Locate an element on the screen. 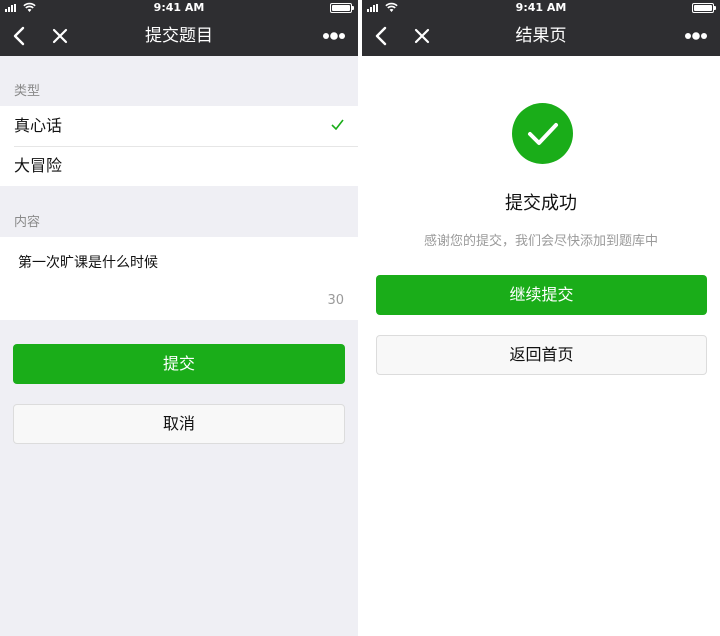 This screenshot has height=636, width=720. page-title: 提交题目 is located at coordinates (179, 36).